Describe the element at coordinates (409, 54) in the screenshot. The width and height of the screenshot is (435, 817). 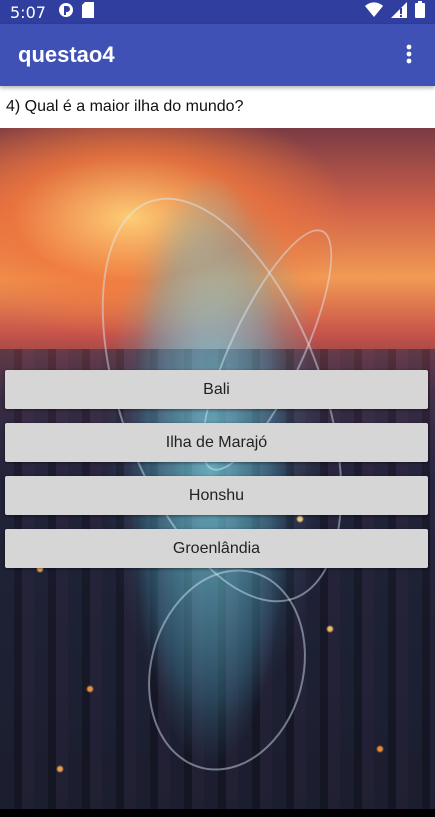
I see `overflow-menu-icon` at that location.